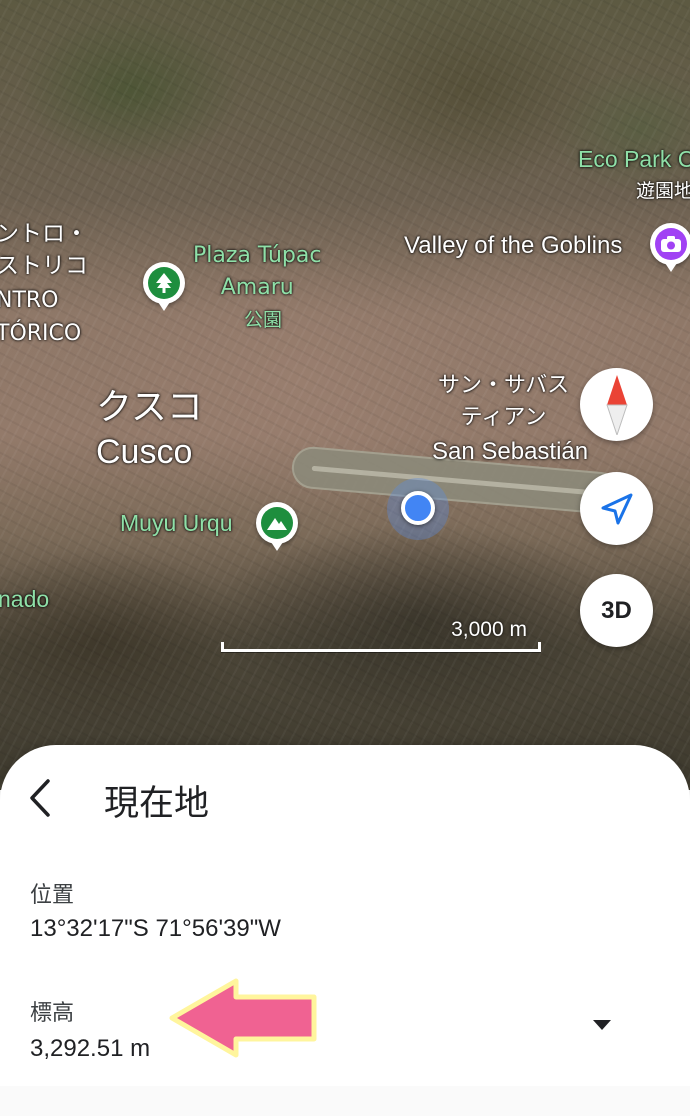  I want to click on scale-bar-label: 3,000 m, so click(489, 629).